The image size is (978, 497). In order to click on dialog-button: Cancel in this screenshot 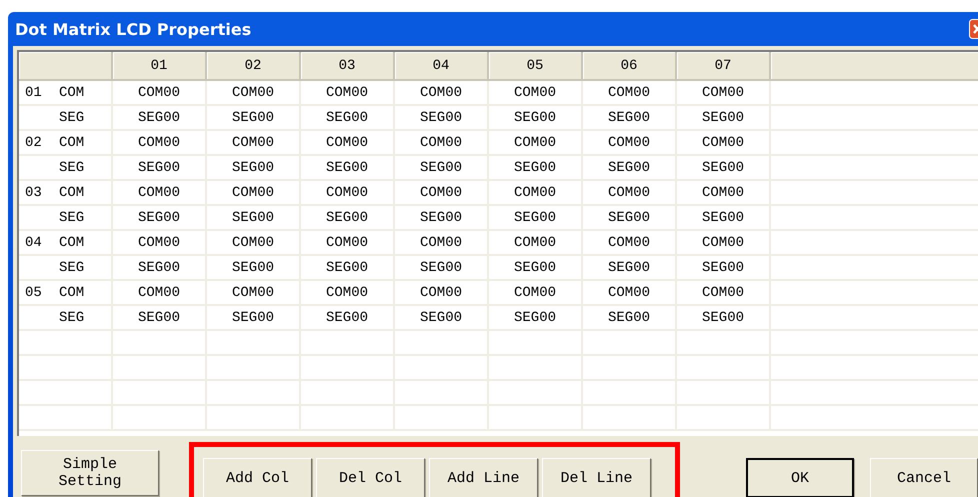, I will do `click(924, 477)`.